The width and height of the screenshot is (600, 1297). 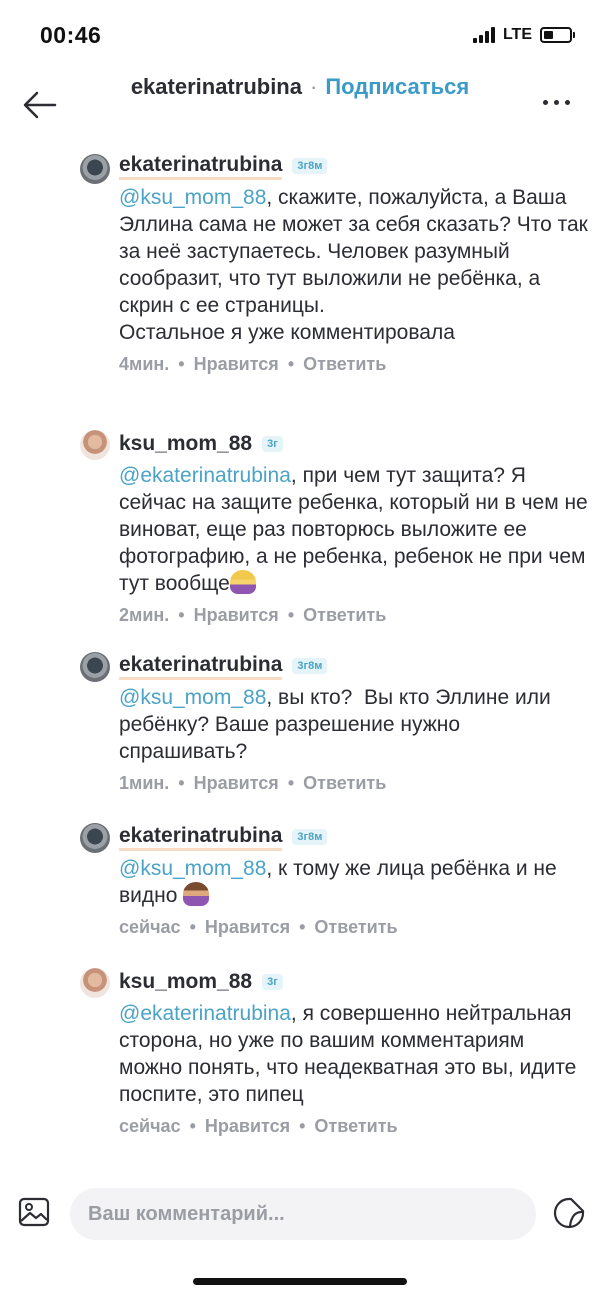 I want to click on more-horizontal-icon, so click(x=556, y=102).